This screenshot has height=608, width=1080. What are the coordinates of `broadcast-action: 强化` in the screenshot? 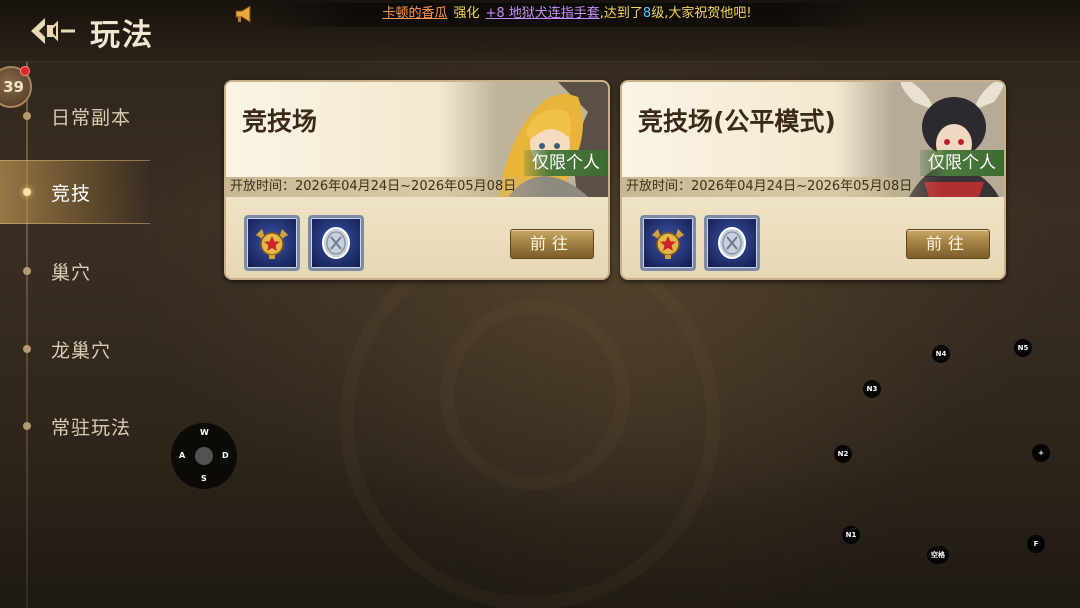 It's located at (466, 13).